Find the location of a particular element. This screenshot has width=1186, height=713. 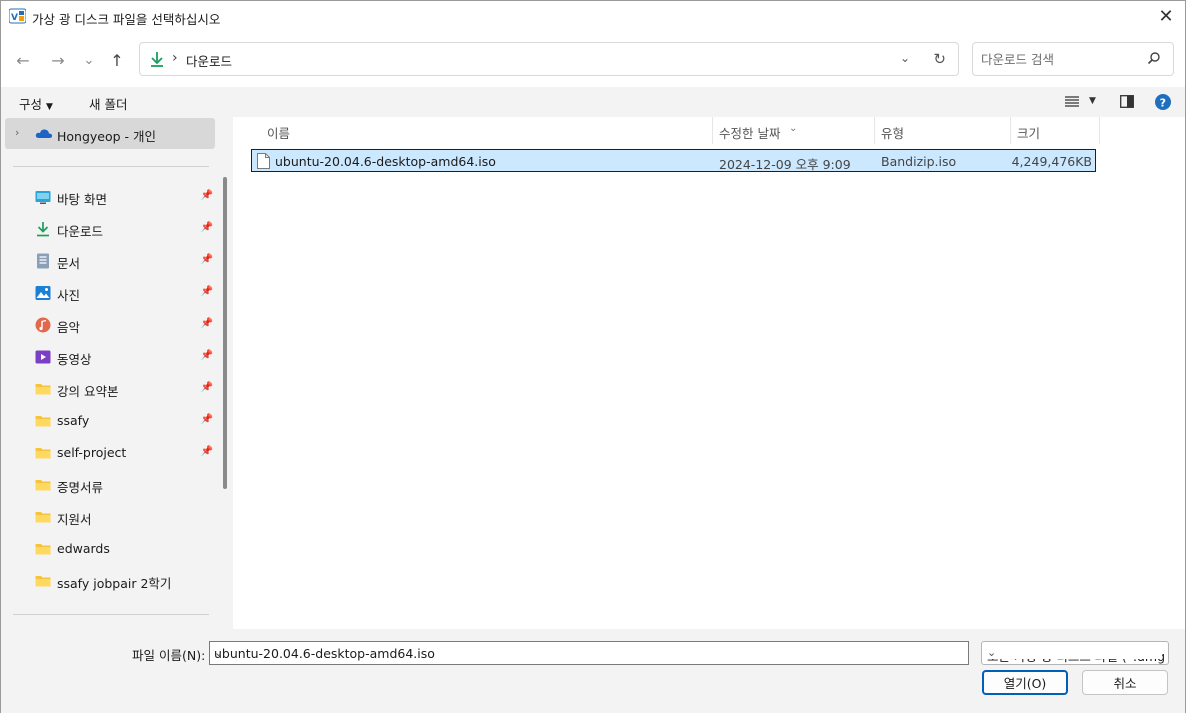

organize-label: 구성 is located at coordinates (31, 104).